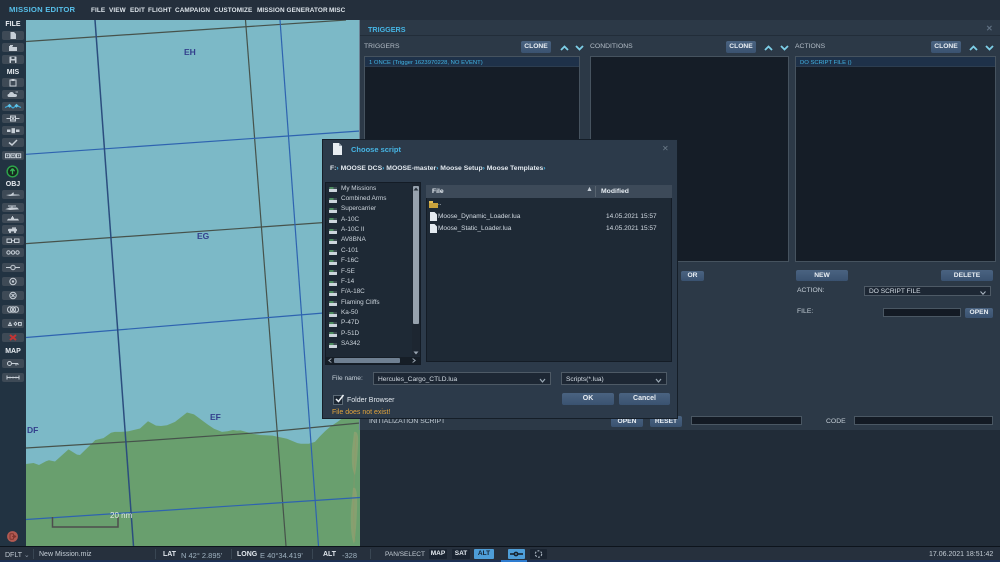  Describe the element at coordinates (215, 417) in the screenshot. I see `svg-text: EF` at that location.